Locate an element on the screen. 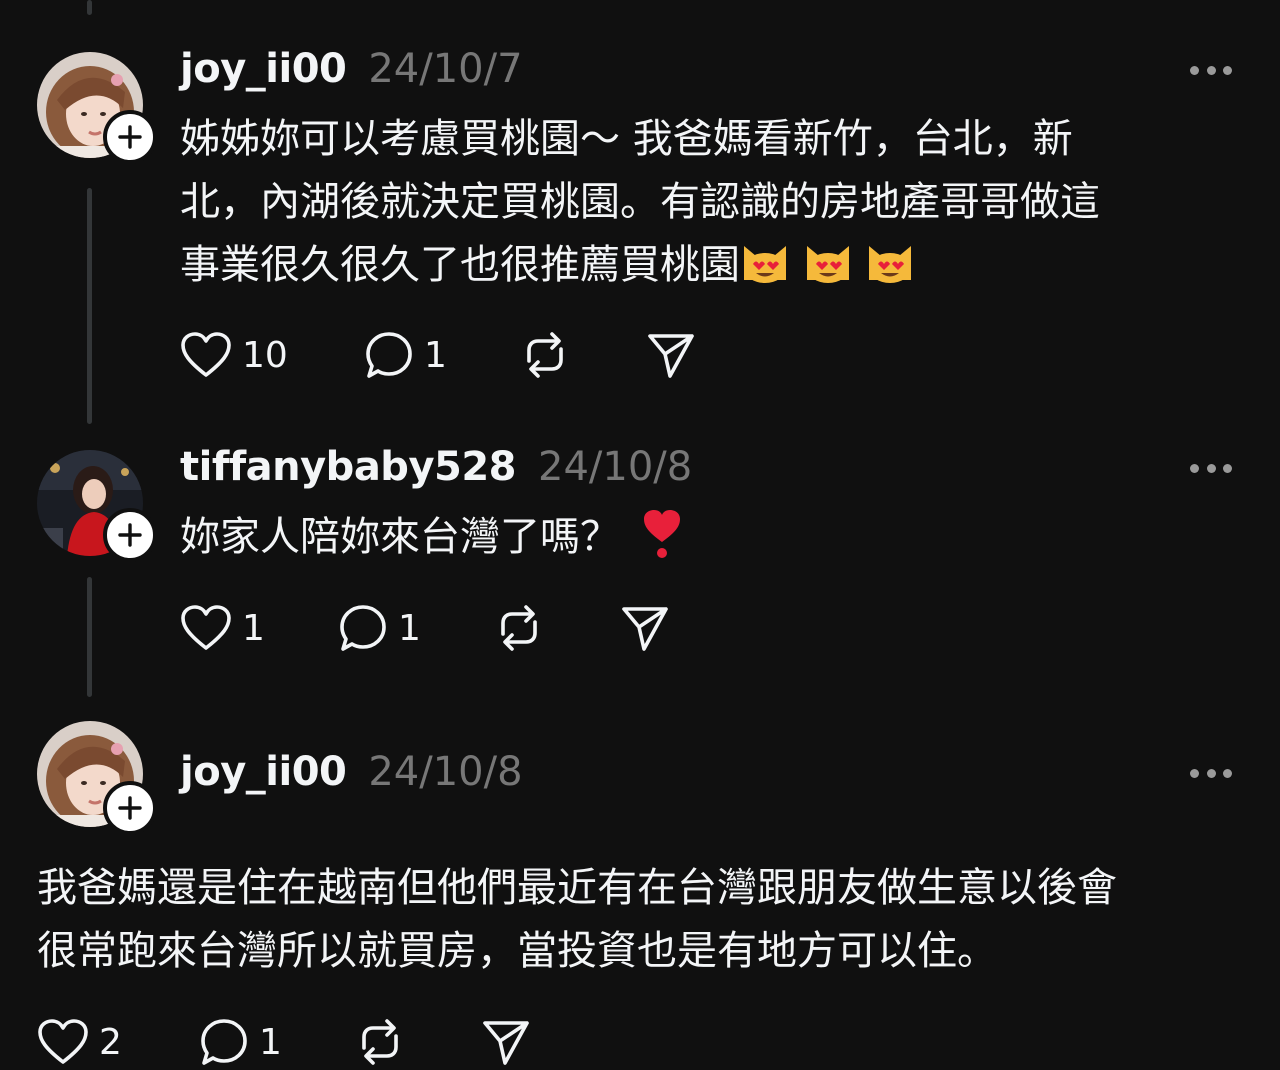 The height and width of the screenshot is (1070, 1280). like-button: 1 is located at coordinates (222, 628).